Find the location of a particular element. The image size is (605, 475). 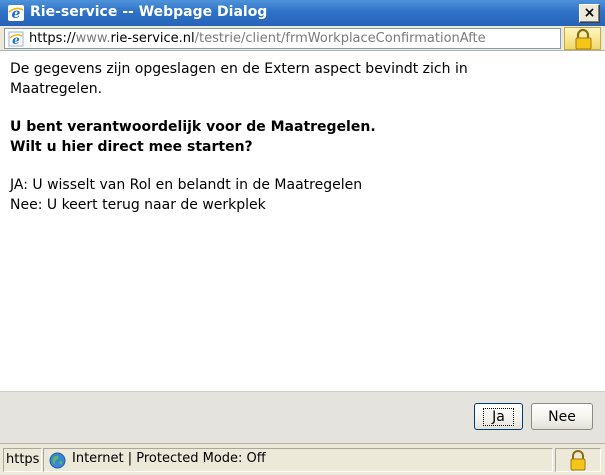

question-line-2: Wilt u hier direct mee starten? is located at coordinates (131, 147).